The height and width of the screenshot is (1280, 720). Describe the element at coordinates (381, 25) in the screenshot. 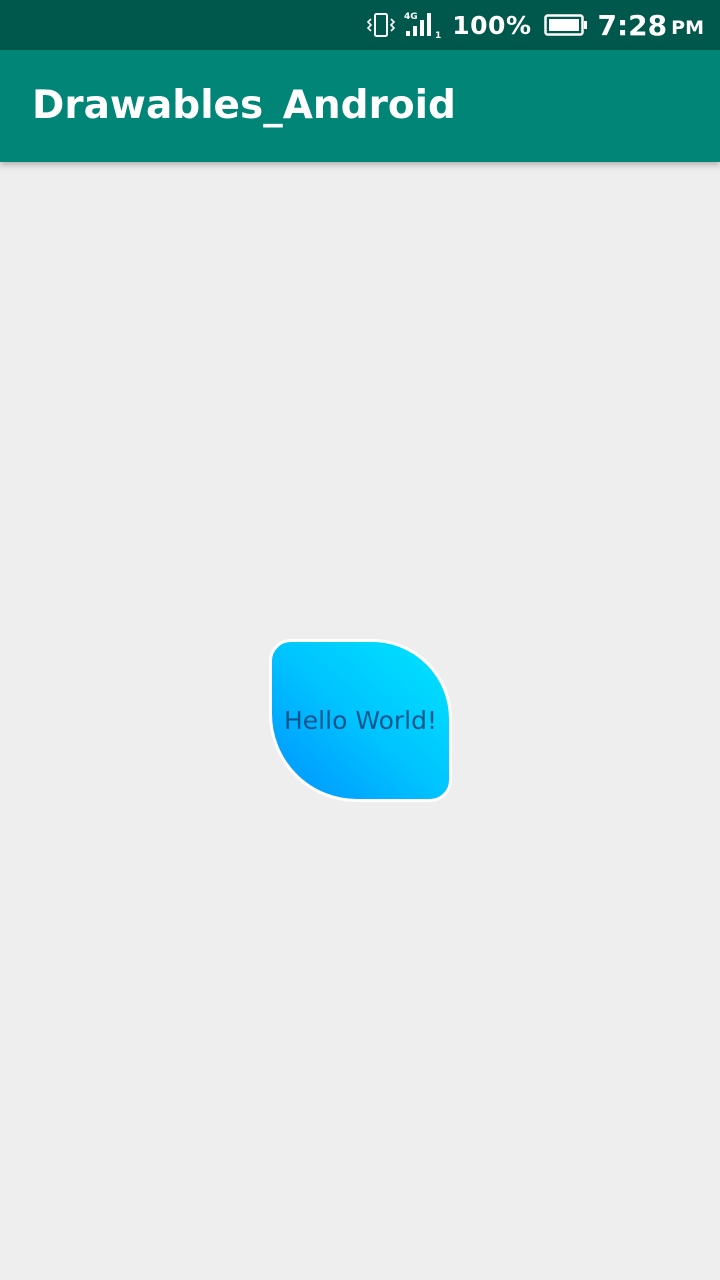

I see `vibrate-icon` at that location.